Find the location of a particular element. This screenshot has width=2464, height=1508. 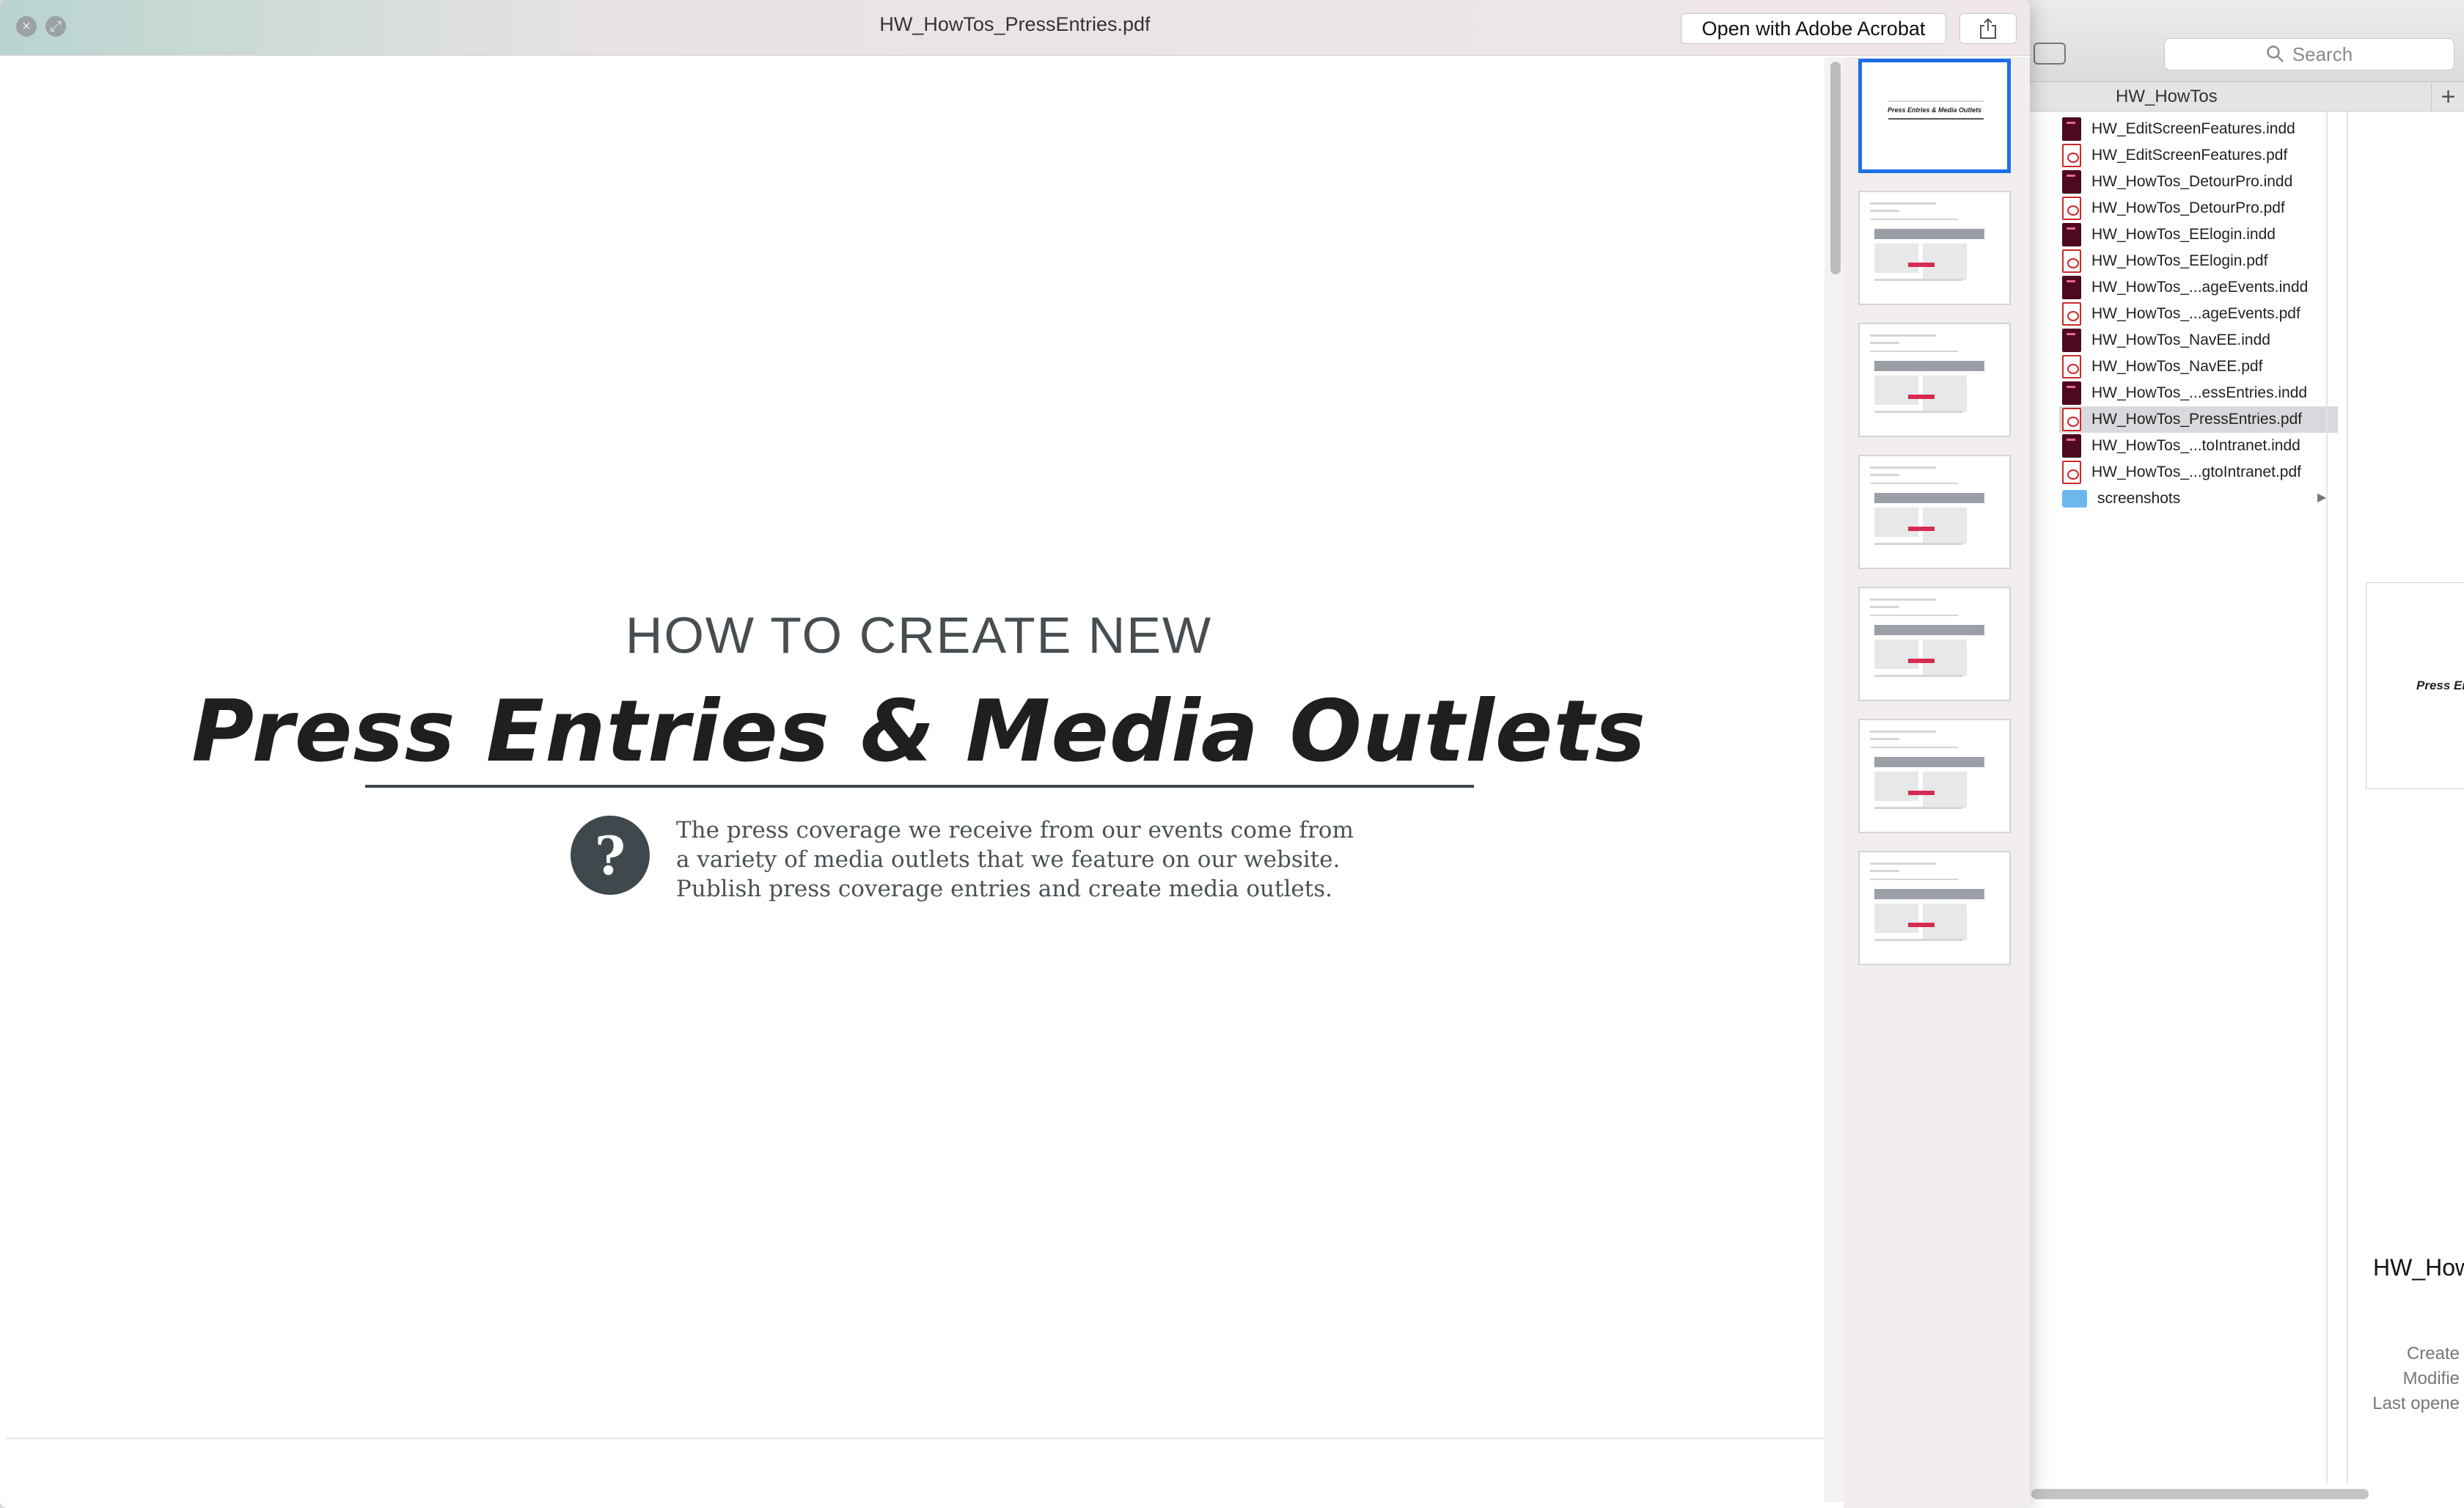

column-title: HW_HowTos is located at coordinates (2167, 96).